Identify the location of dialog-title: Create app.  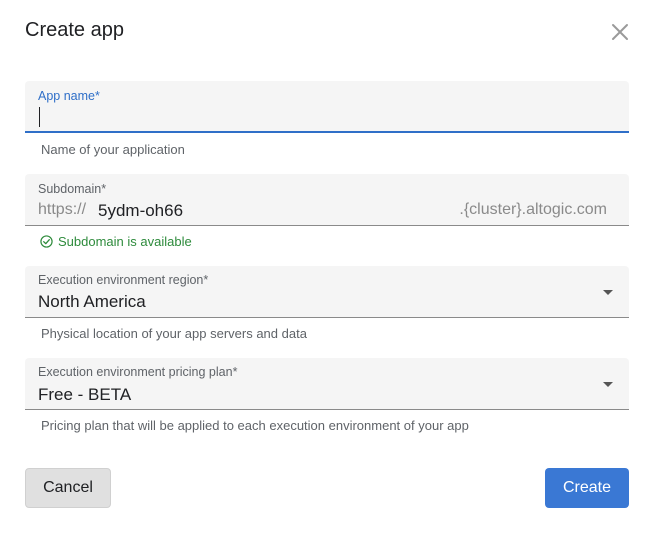
(74, 30).